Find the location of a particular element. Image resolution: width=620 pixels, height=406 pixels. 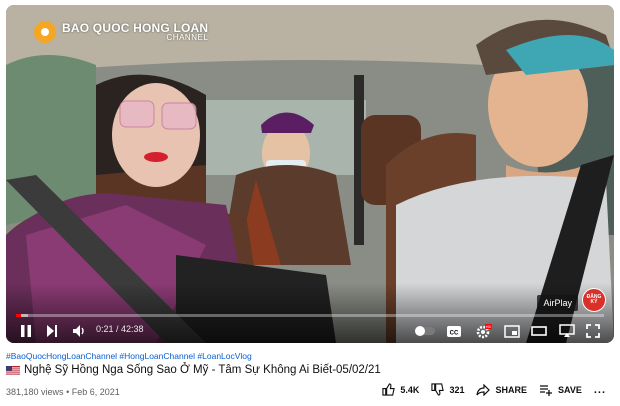

share-icon is located at coordinates (483, 389).